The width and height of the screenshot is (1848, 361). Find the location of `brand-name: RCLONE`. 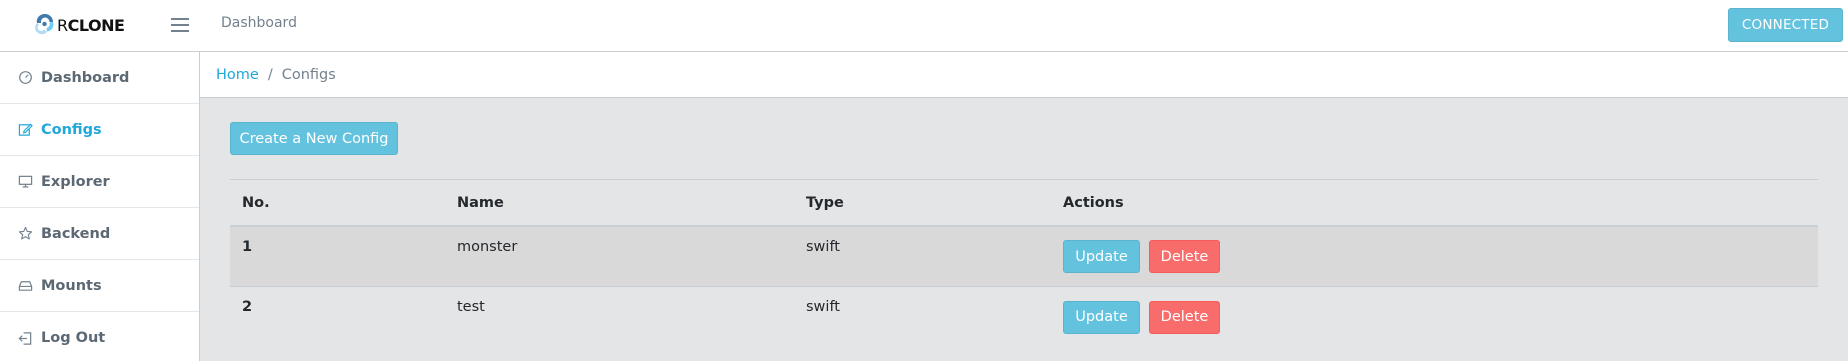

brand-name: RCLONE is located at coordinates (91, 25).